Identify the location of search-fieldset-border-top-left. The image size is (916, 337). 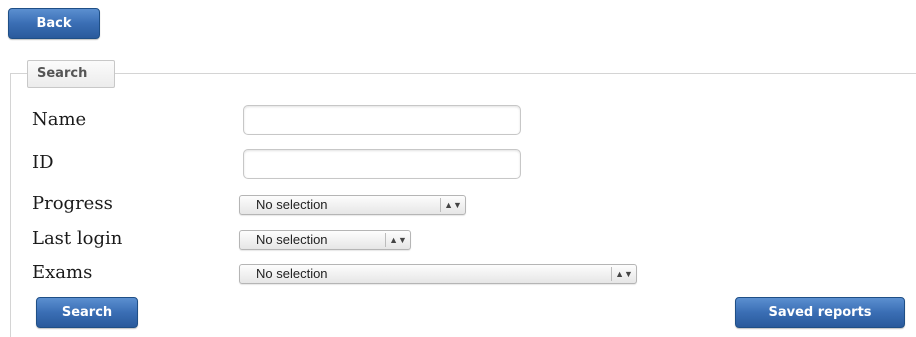
(19, 73).